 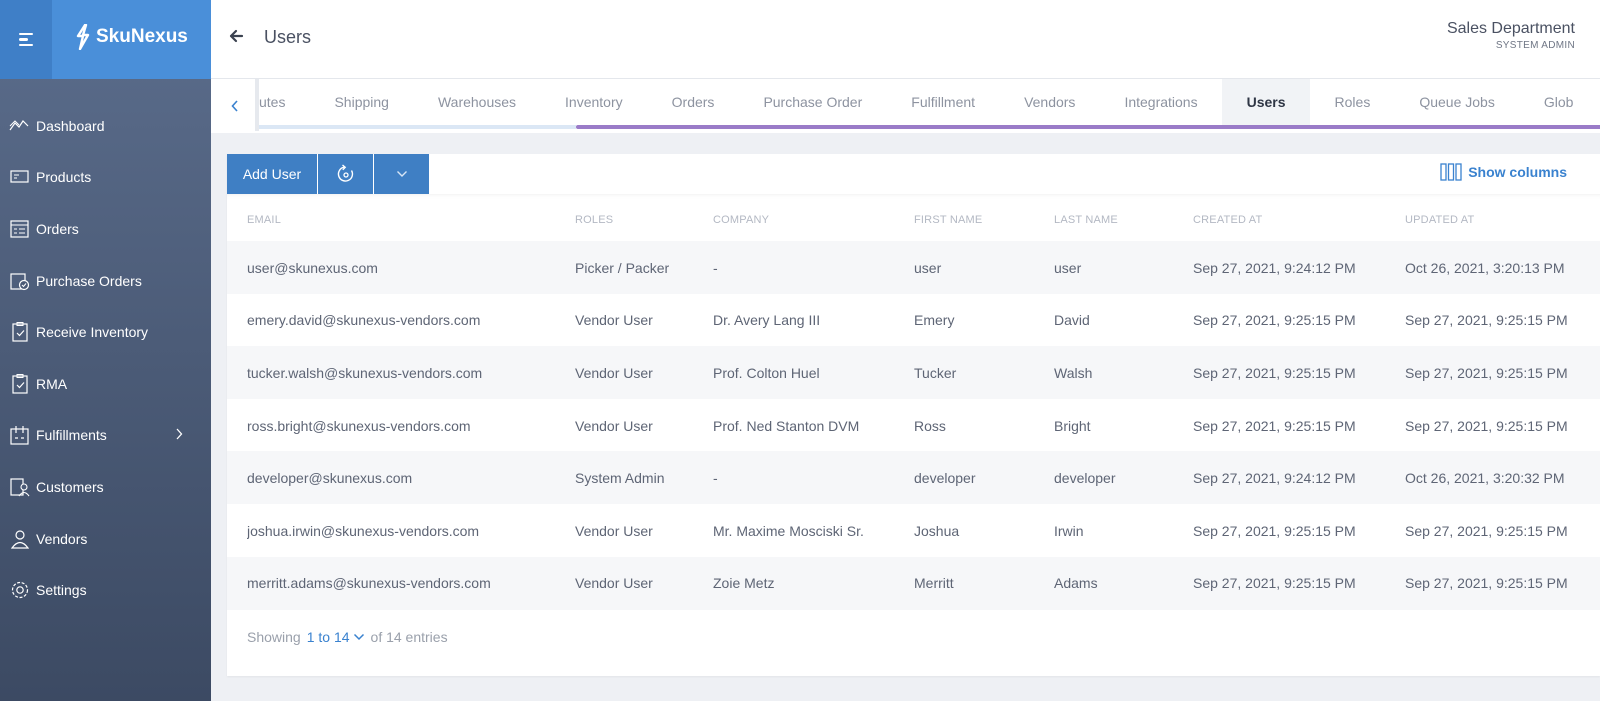 What do you see at coordinates (1457, 102) in the screenshot?
I see `tab-queue-jobs: Queue Jobs` at bounding box center [1457, 102].